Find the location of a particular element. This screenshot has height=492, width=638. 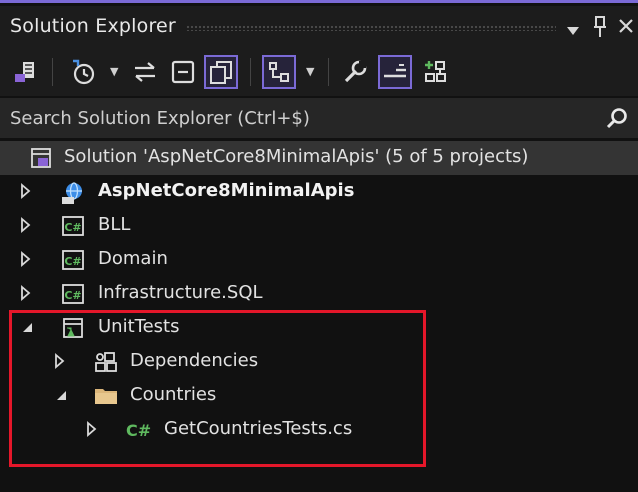

collapse-all-icon is located at coordinates (183, 72).